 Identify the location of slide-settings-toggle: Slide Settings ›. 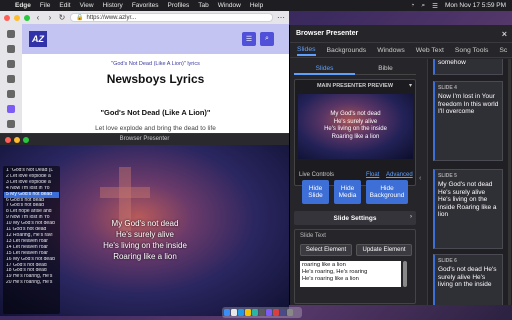
(355, 218).